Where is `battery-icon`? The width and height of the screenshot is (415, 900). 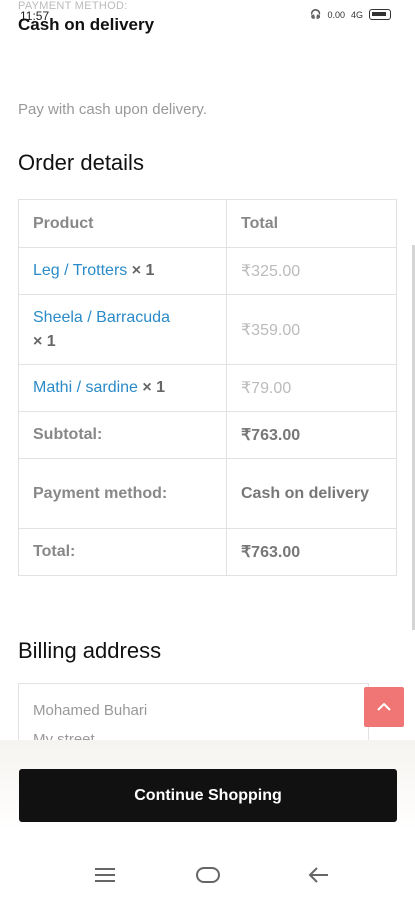
battery-icon is located at coordinates (380, 14).